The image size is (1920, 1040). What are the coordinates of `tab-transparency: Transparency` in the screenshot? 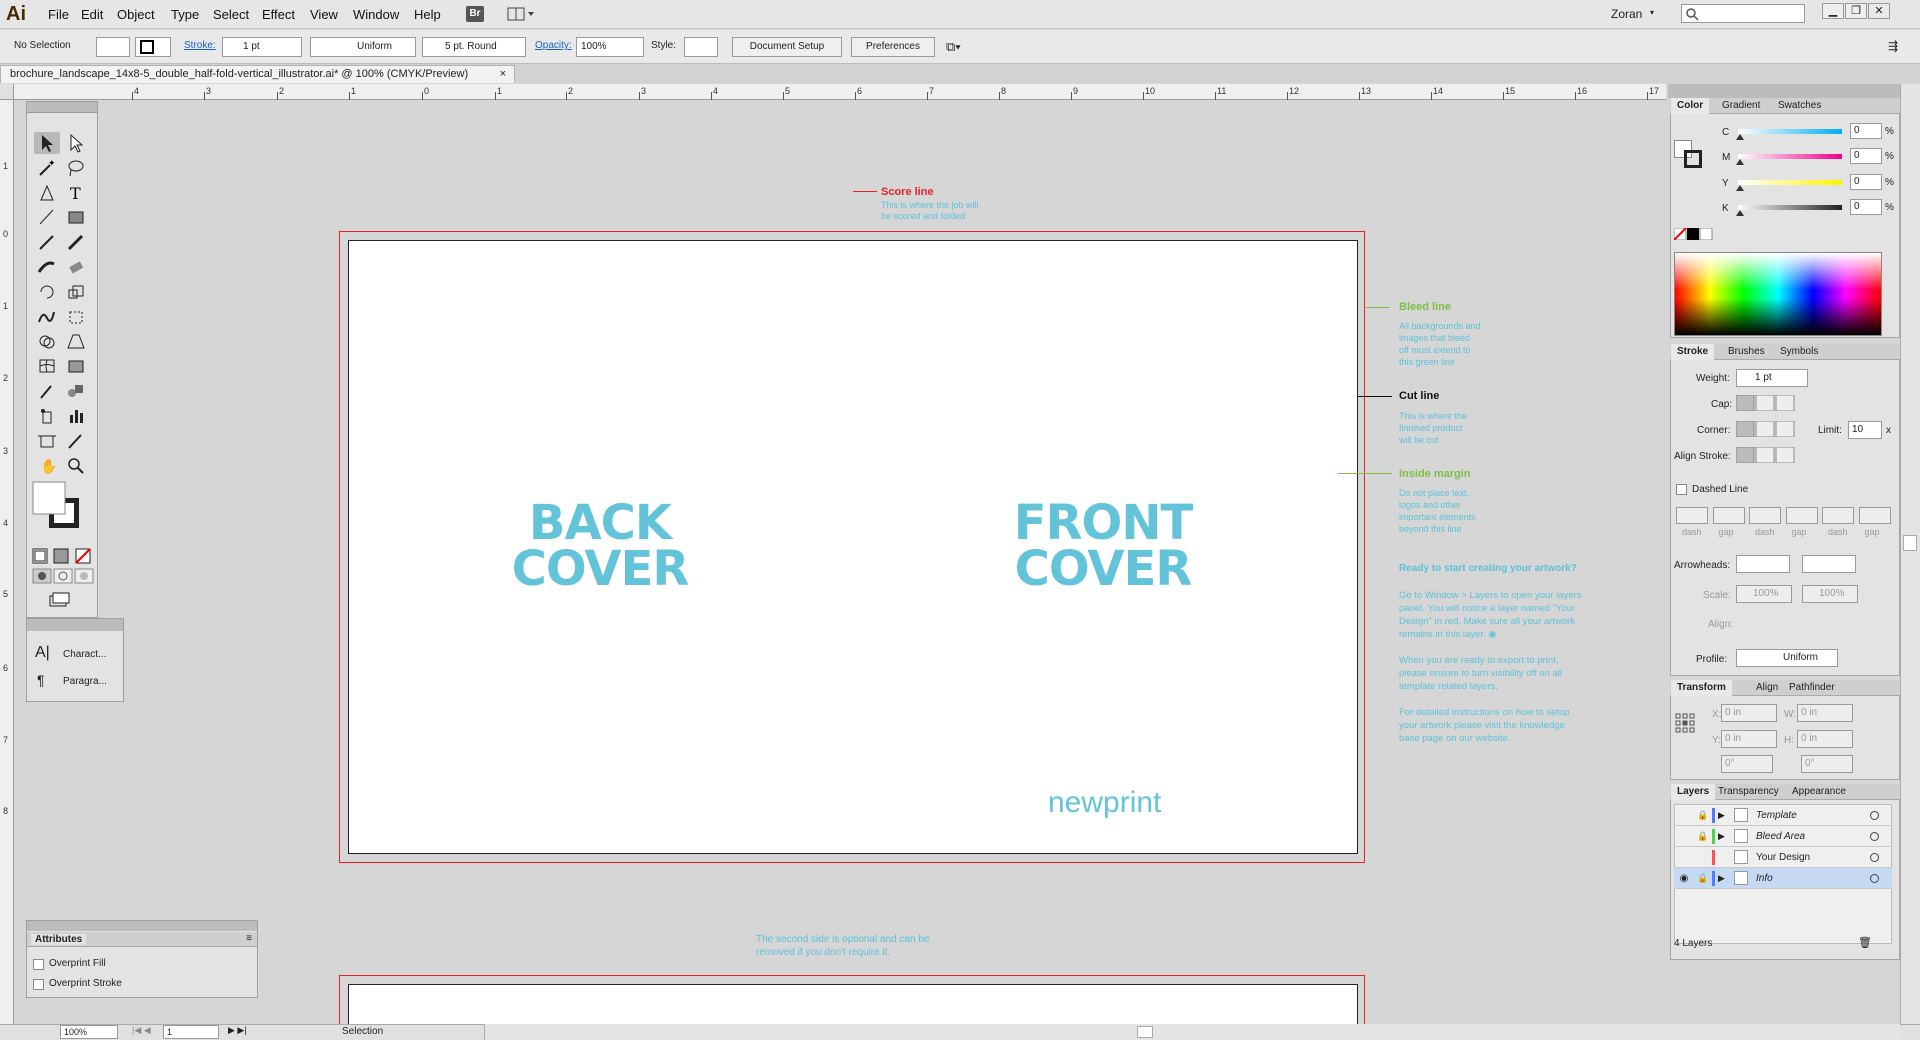 It's located at (1748, 792).